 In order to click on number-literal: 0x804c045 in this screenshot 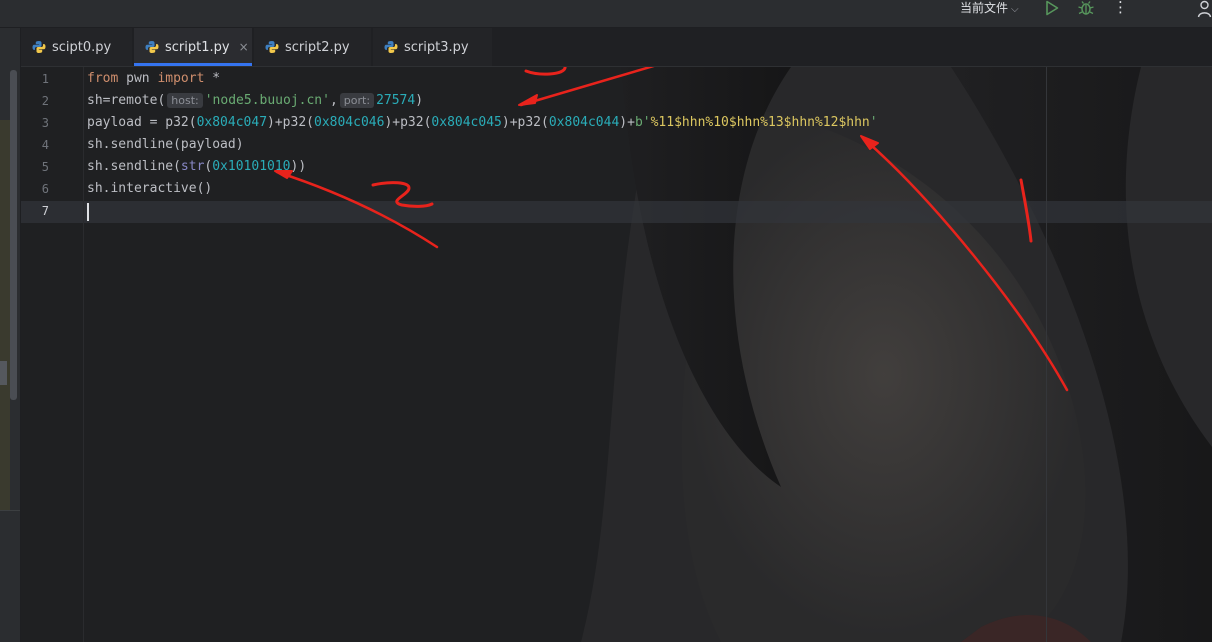, I will do `click(466, 122)`.